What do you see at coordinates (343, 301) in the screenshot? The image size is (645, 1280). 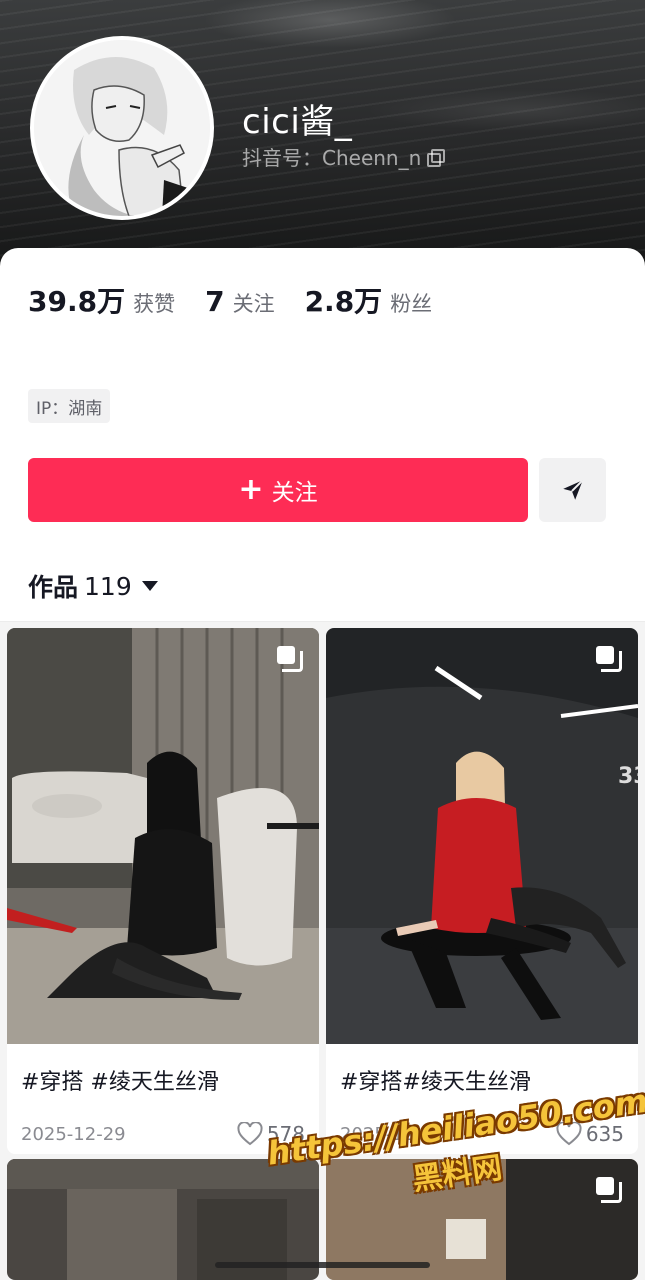 I see `stat-followers-value: 2.8万` at bounding box center [343, 301].